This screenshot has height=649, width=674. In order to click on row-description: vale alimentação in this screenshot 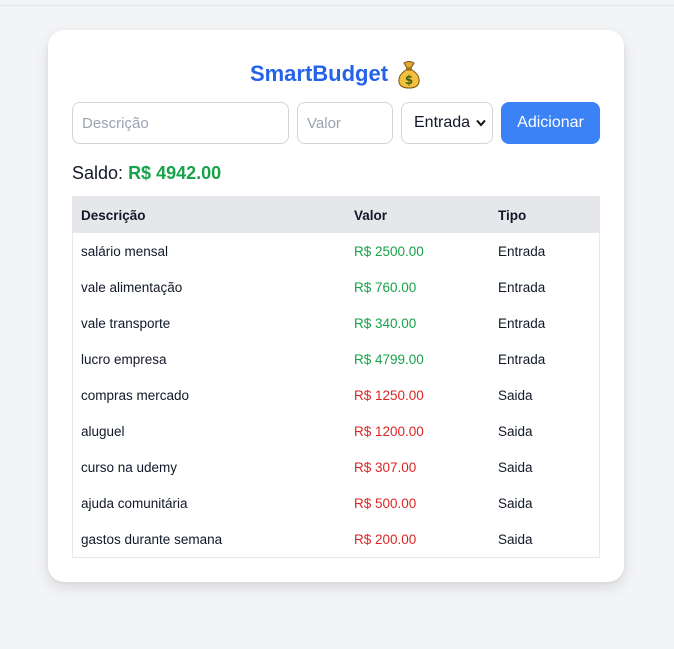, I will do `click(132, 287)`.